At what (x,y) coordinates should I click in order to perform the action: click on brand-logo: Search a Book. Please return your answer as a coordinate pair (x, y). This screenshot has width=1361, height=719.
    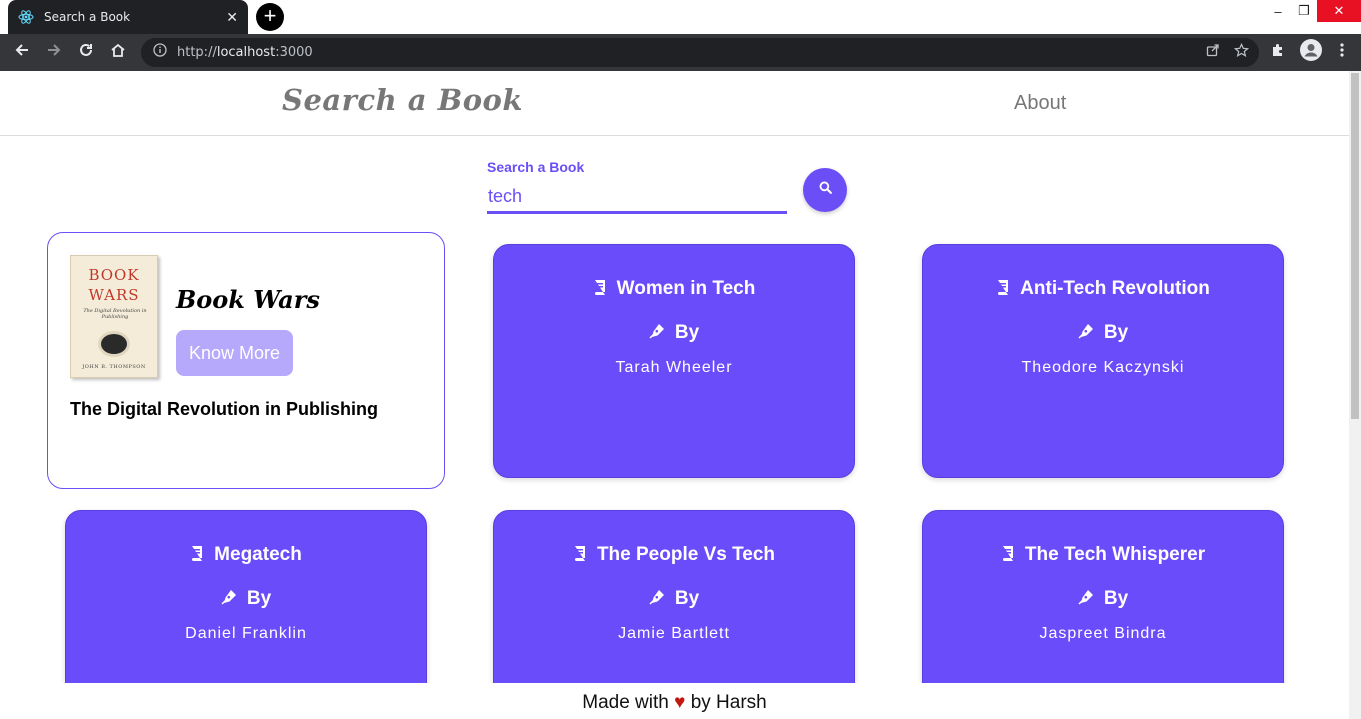
    Looking at the image, I should click on (402, 100).